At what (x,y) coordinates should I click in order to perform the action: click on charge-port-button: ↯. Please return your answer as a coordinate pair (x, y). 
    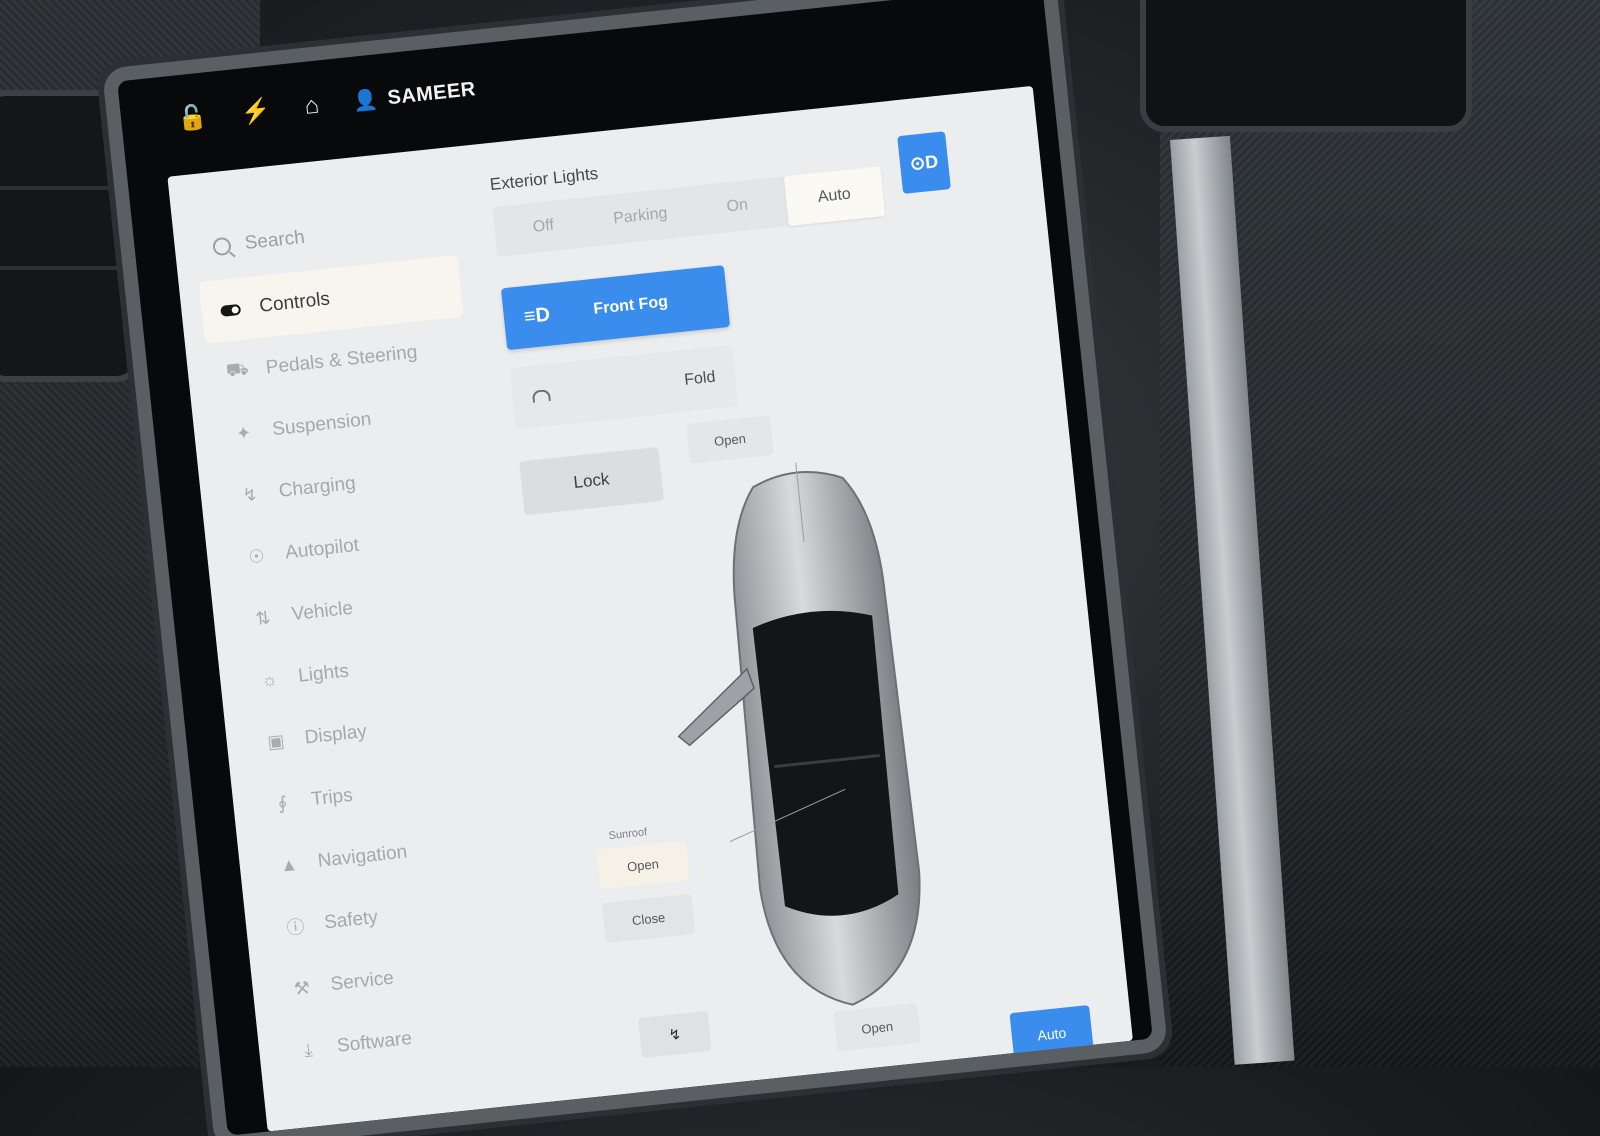
    Looking at the image, I should click on (674, 1034).